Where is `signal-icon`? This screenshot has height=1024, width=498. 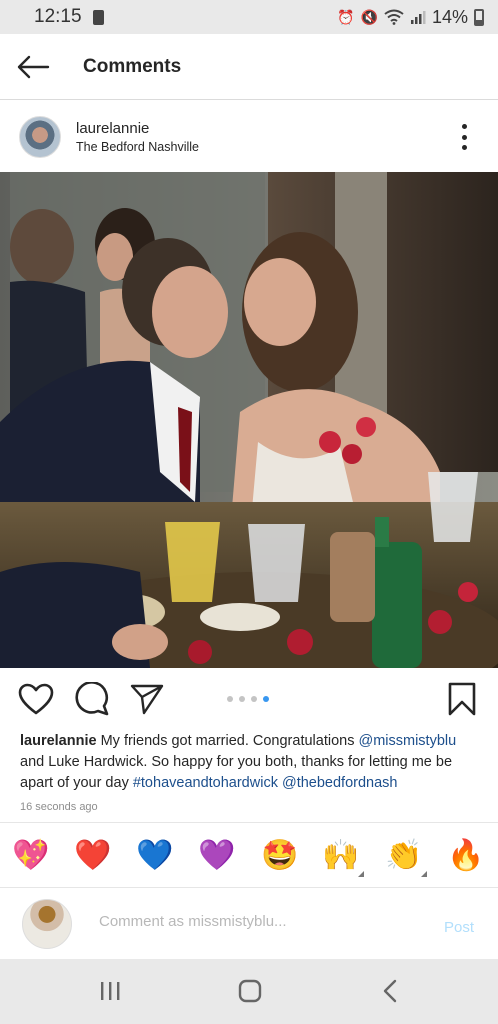 signal-icon is located at coordinates (418, 17).